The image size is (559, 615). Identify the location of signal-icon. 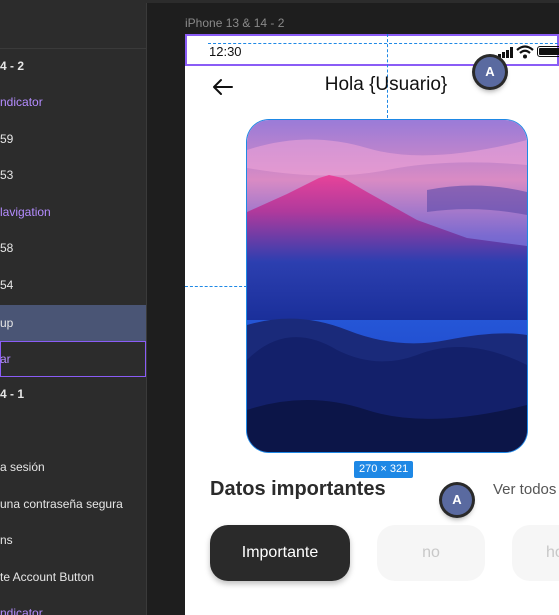
(507, 52).